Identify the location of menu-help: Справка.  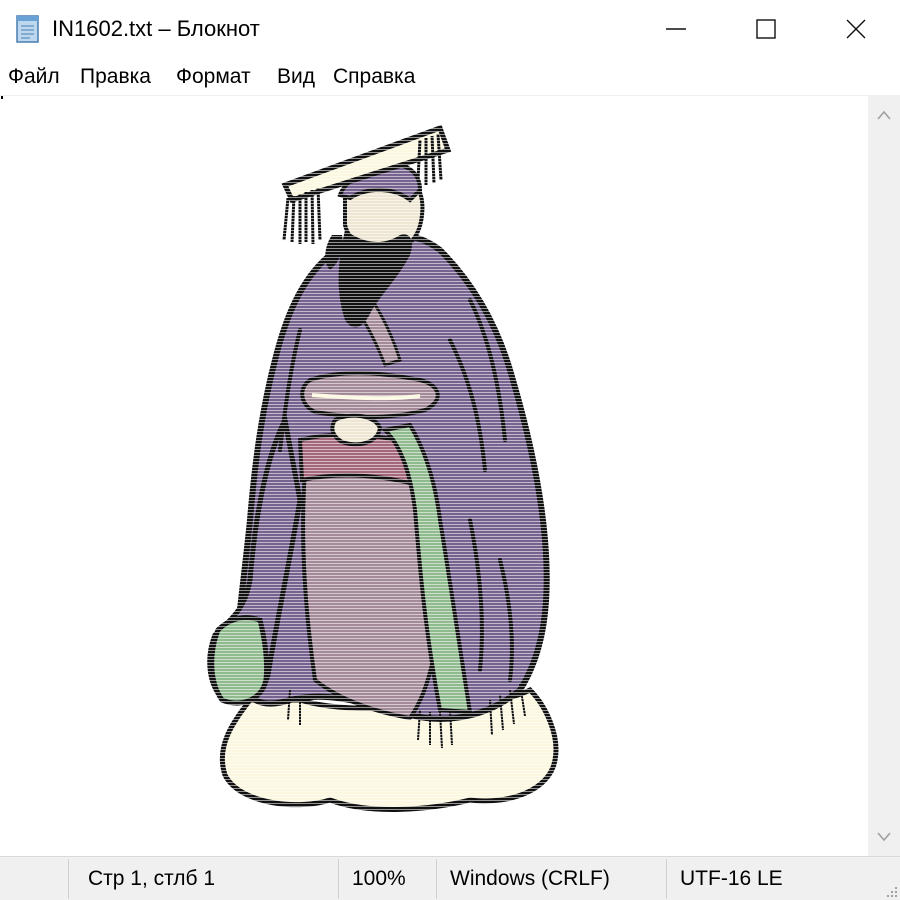
(374, 77).